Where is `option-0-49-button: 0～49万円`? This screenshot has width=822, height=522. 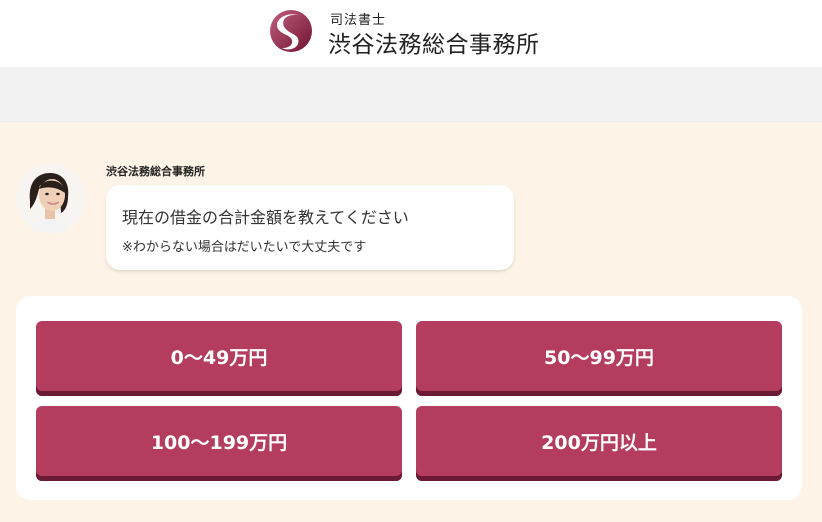 option-0-49-button: 0～49万円 is located at coordinates (219, 358).